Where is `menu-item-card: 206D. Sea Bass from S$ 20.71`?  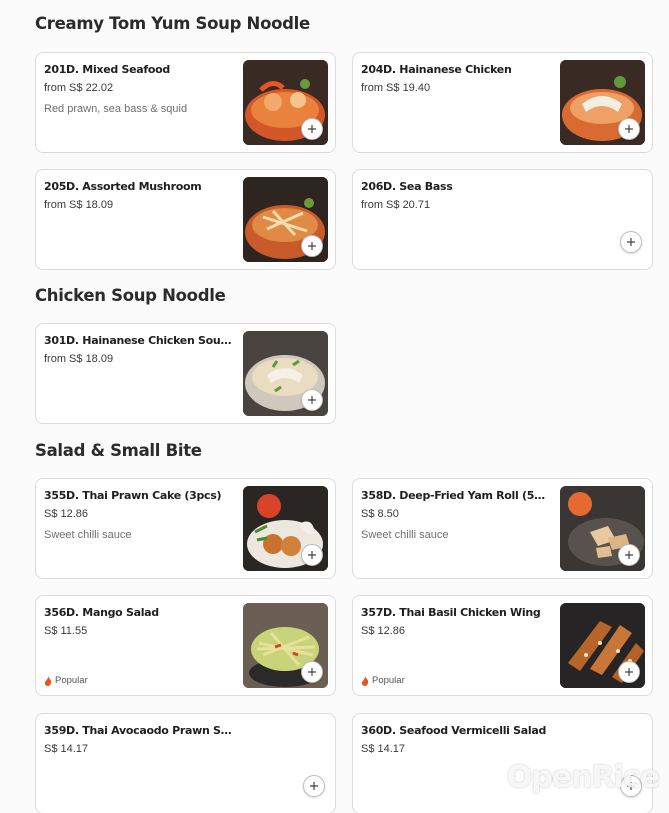 menu-item-card: 206D. Sea Bass from S$ 20.71 is located at coordinates (502, 219).